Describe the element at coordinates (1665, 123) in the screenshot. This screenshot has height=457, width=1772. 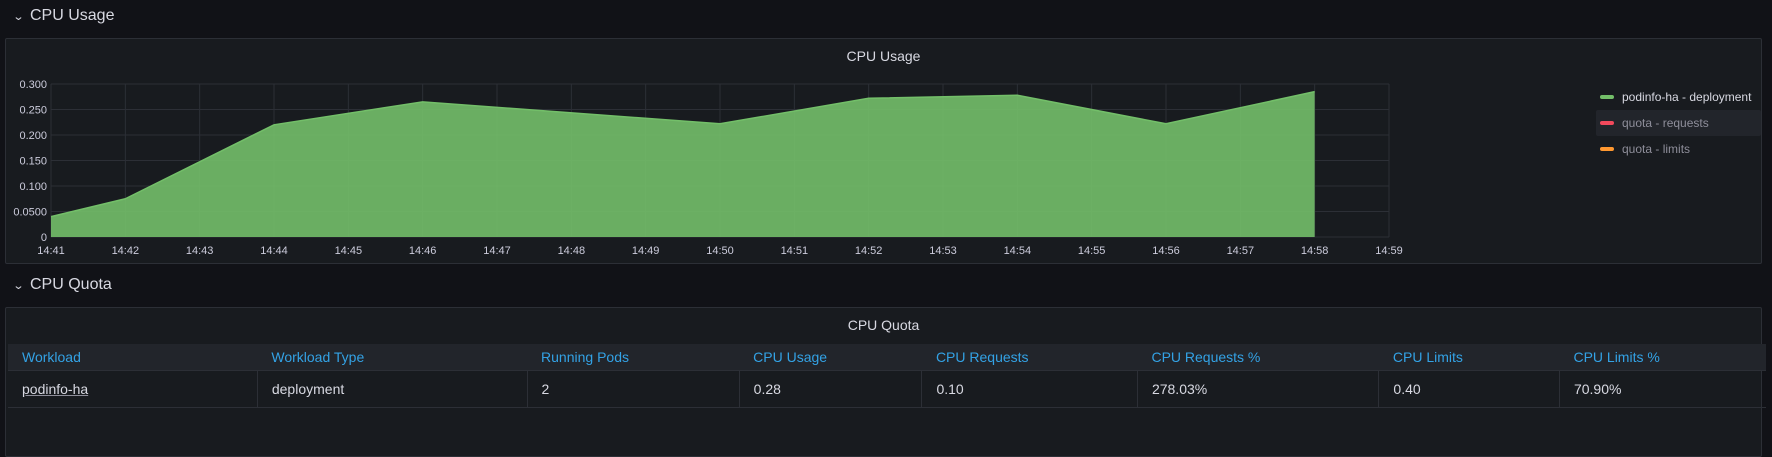
I see `legend-label: quota - requests` at that location.